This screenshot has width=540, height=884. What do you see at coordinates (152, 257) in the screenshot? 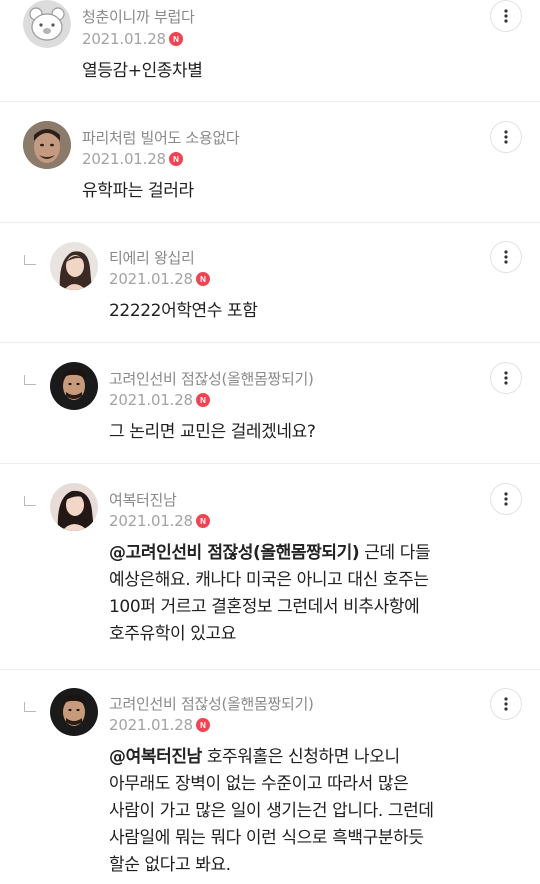
I see `author-nickname: 티에리 왕십리` at bounding box center [152, 257].